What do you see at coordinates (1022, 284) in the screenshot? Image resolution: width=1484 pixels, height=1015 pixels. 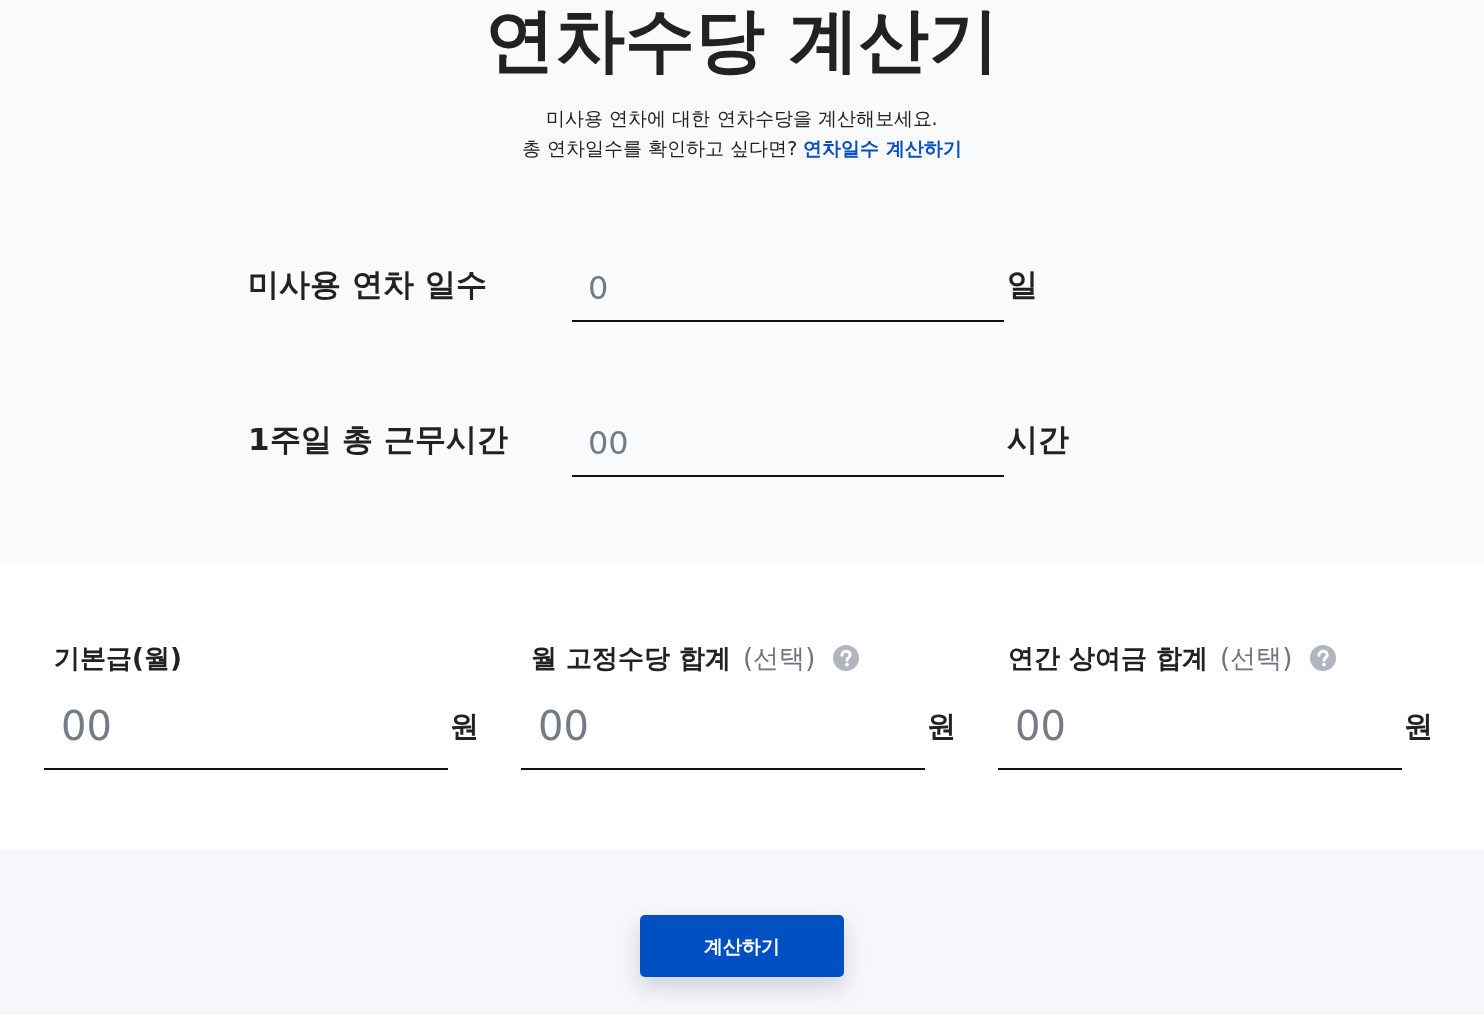 I see `unit-label: 일` at bounding box center [1022, 284].